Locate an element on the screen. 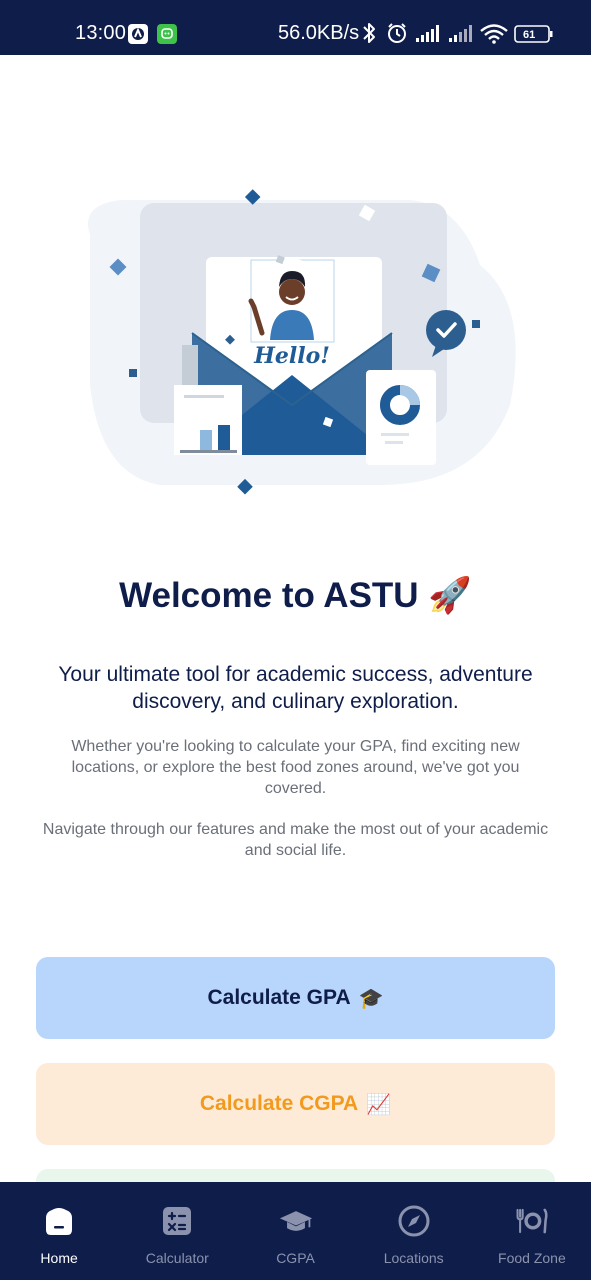 This screenshot has height=1280, width=591. nav-item-calculator: Calculator is located at coordinates (177, 1231).